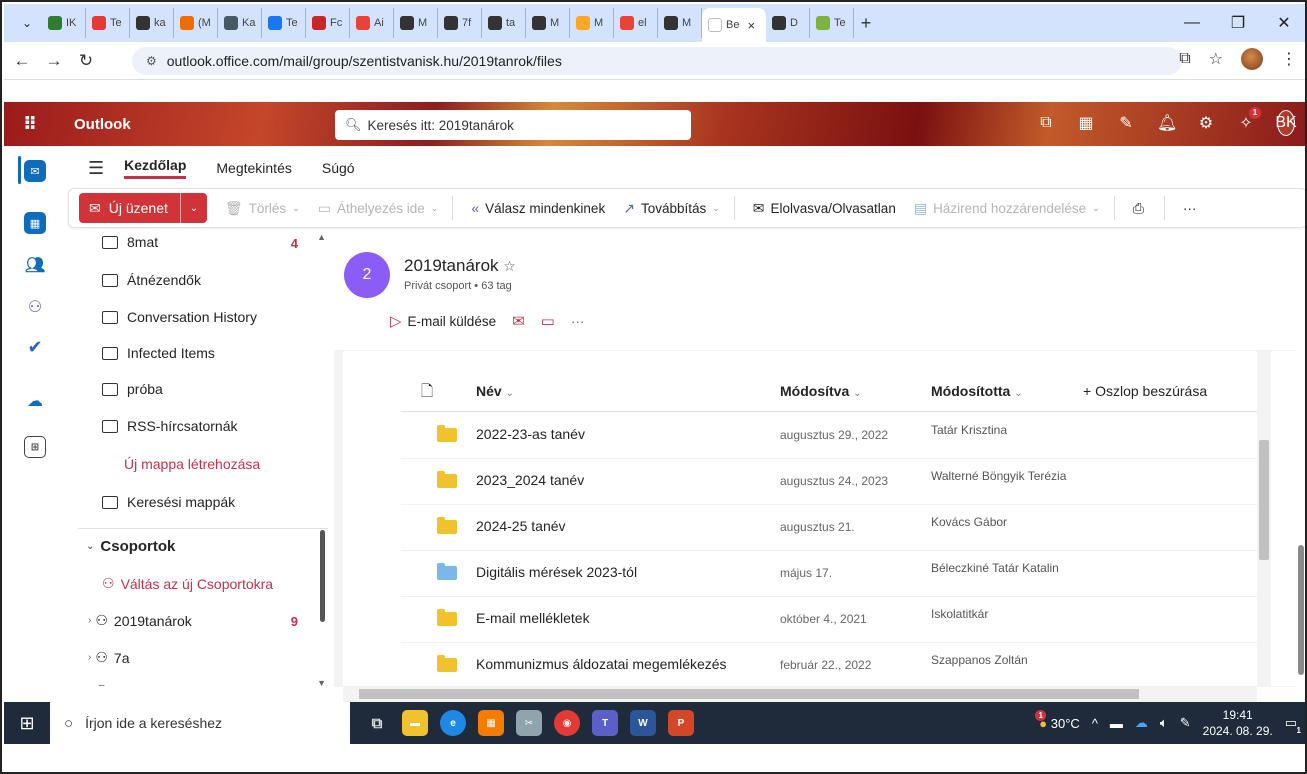 The image size is (1307, 774). I want to click on browser-tab: Ai, so click(372, 23).